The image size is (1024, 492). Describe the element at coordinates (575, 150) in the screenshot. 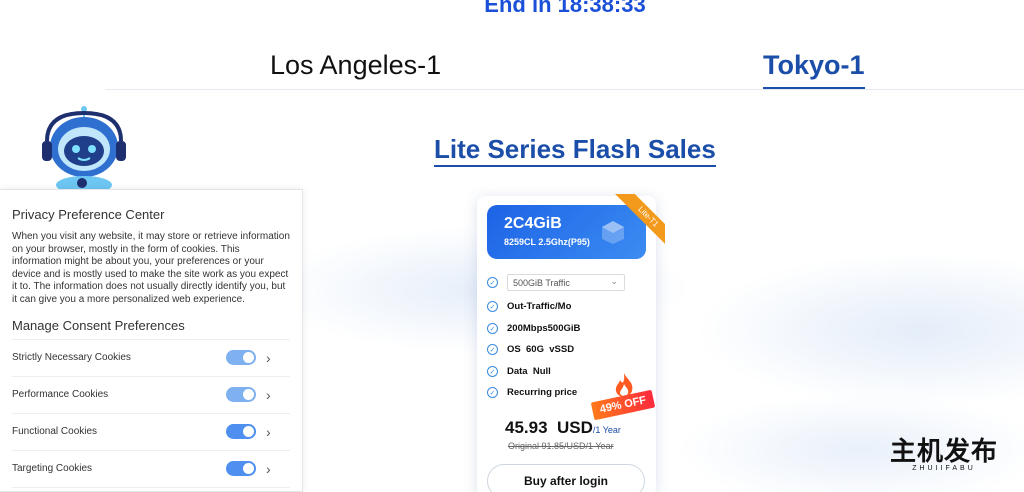

I see `section-title: Lite Series Flash Sales` at that location.